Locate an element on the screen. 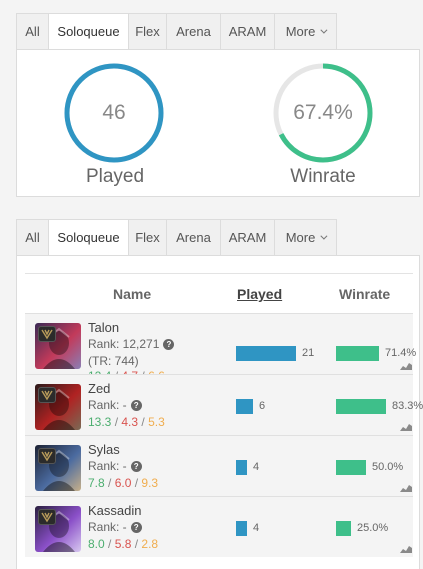 Image resolution: width=423 pixels, height=569 pixels. table-header: Name Played Winrate is located at coordinates (219, 292).